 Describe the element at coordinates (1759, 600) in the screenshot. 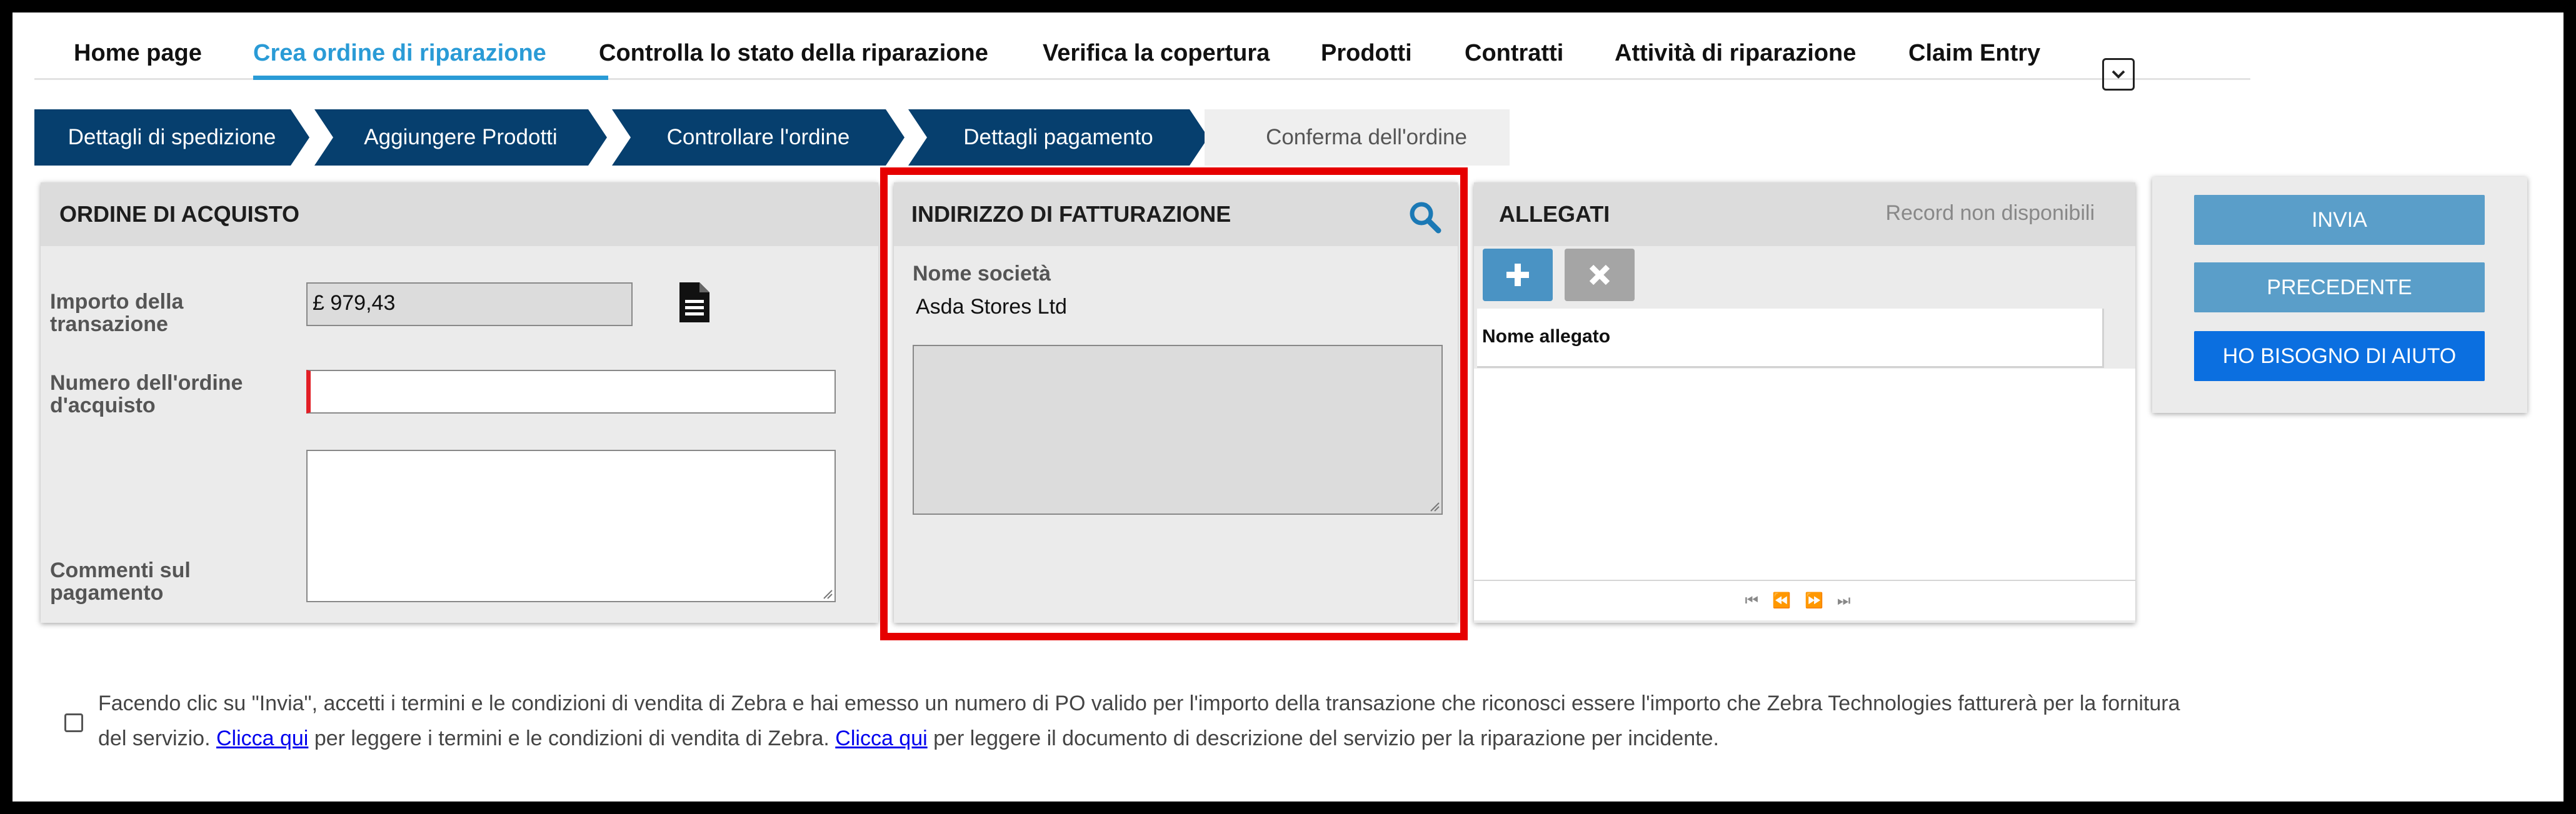

I see `first-page-icon: ⏮` at that location.